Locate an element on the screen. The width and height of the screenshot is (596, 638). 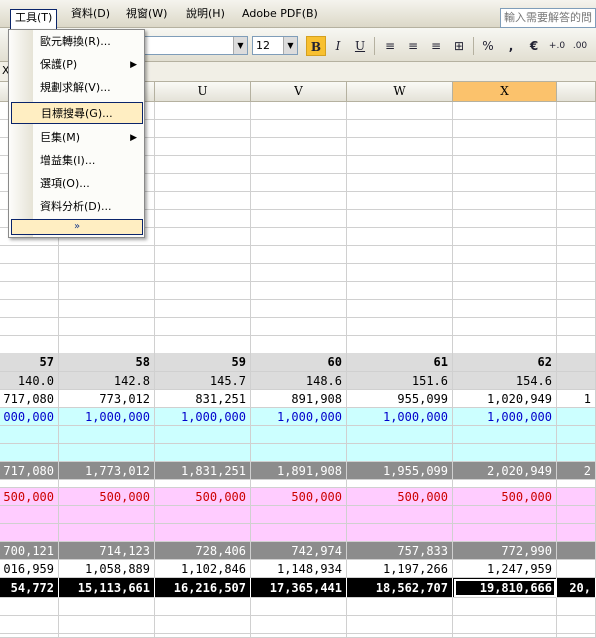
table-cell: 1,955,099 is located at coordinates (400, 471).